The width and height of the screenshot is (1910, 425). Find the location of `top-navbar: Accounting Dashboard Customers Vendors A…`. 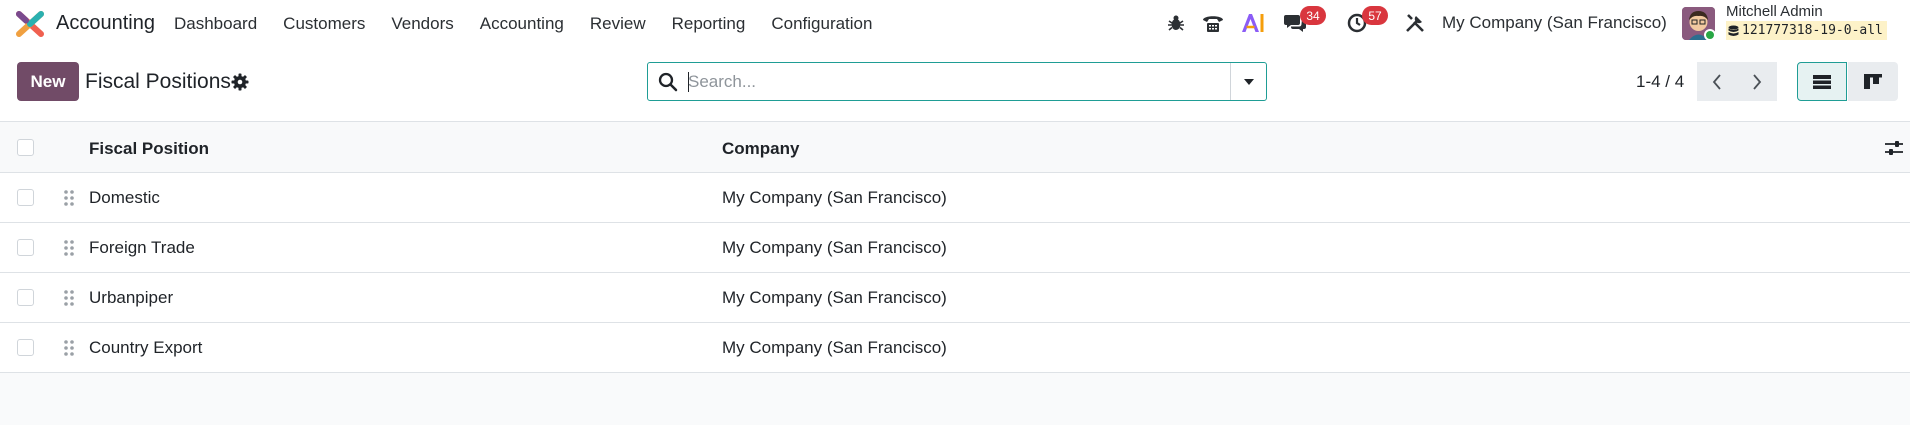

top-navbar: Accounting Dashboard Customers Vendors A… is located at coordinates (955, 23).